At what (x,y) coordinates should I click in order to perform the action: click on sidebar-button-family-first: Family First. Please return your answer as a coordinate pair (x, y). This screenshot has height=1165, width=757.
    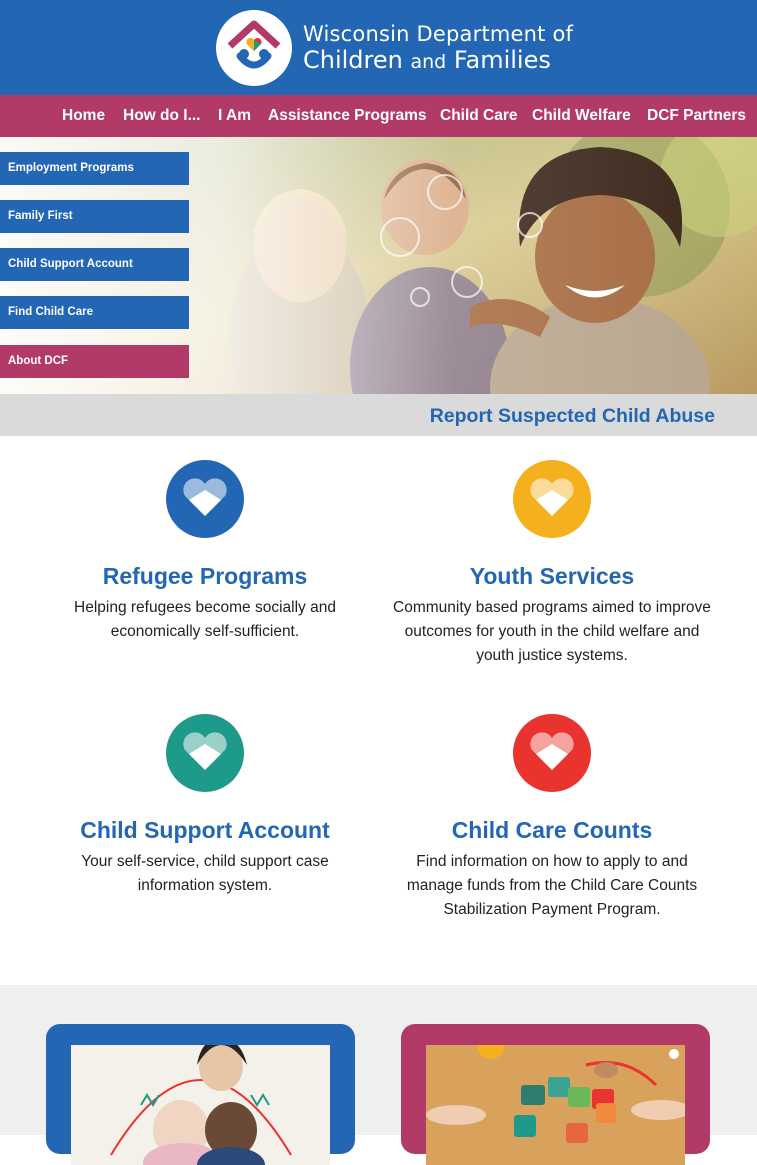
    Looking at the image, I should click on (94, 216).